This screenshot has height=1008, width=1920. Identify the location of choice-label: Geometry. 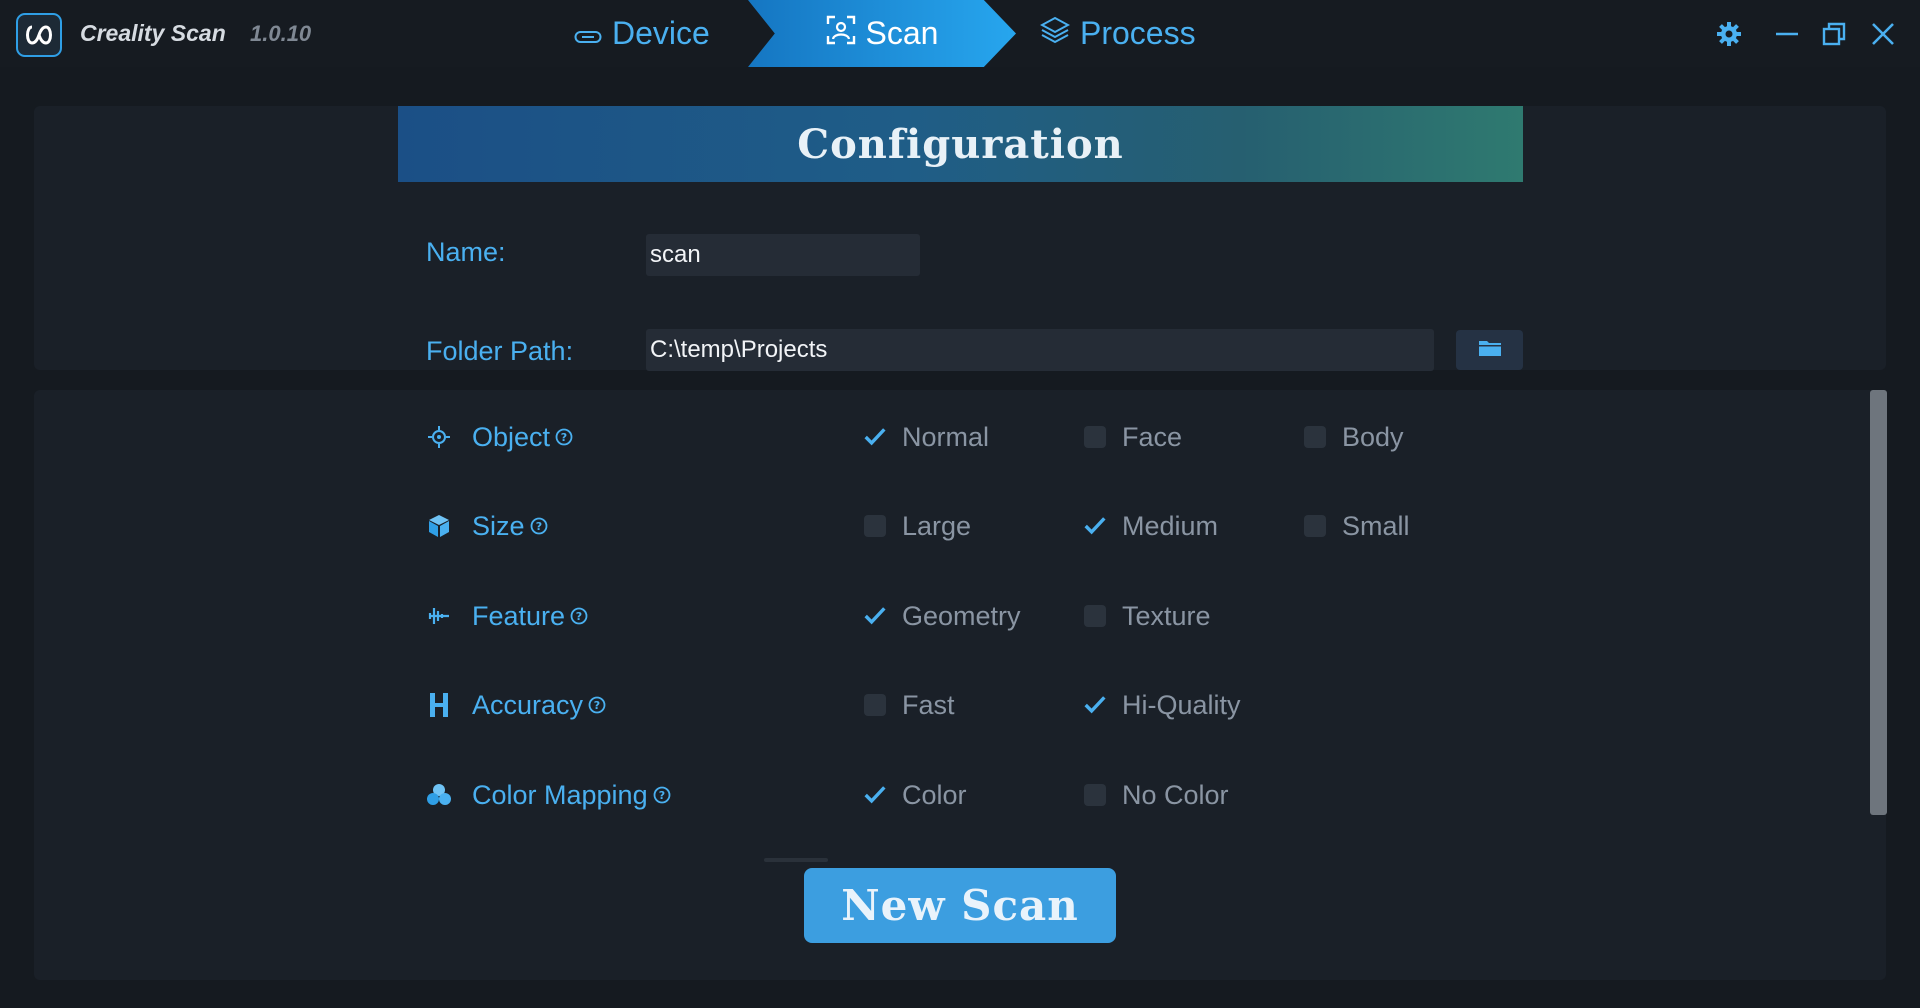
(961, 615).